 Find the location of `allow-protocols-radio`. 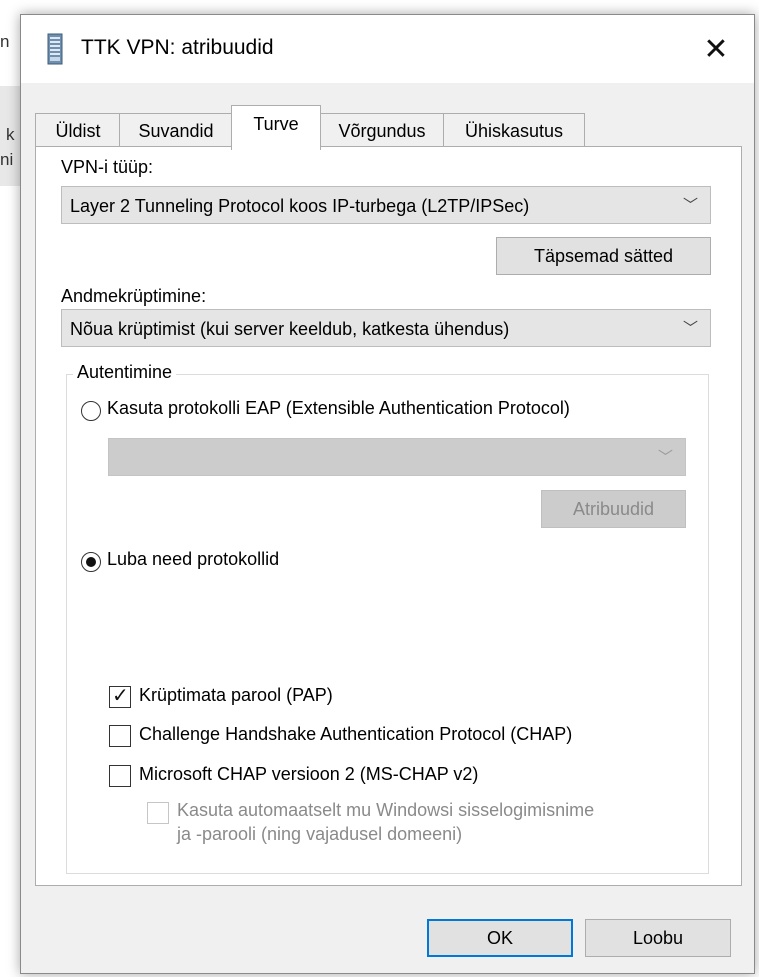

allow-protocols-radio is located at coordinates (91, 562).